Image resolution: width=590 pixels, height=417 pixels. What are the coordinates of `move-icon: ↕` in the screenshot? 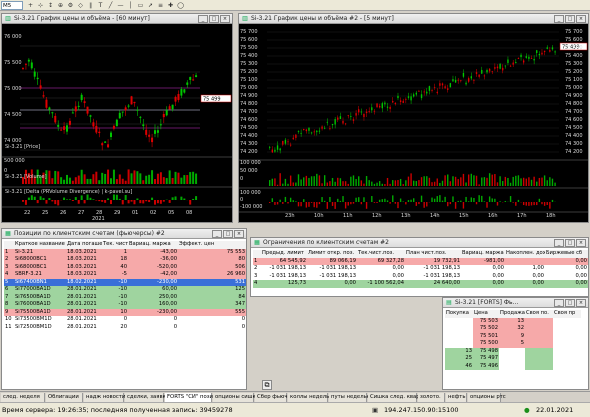 It's located at (50, 5).